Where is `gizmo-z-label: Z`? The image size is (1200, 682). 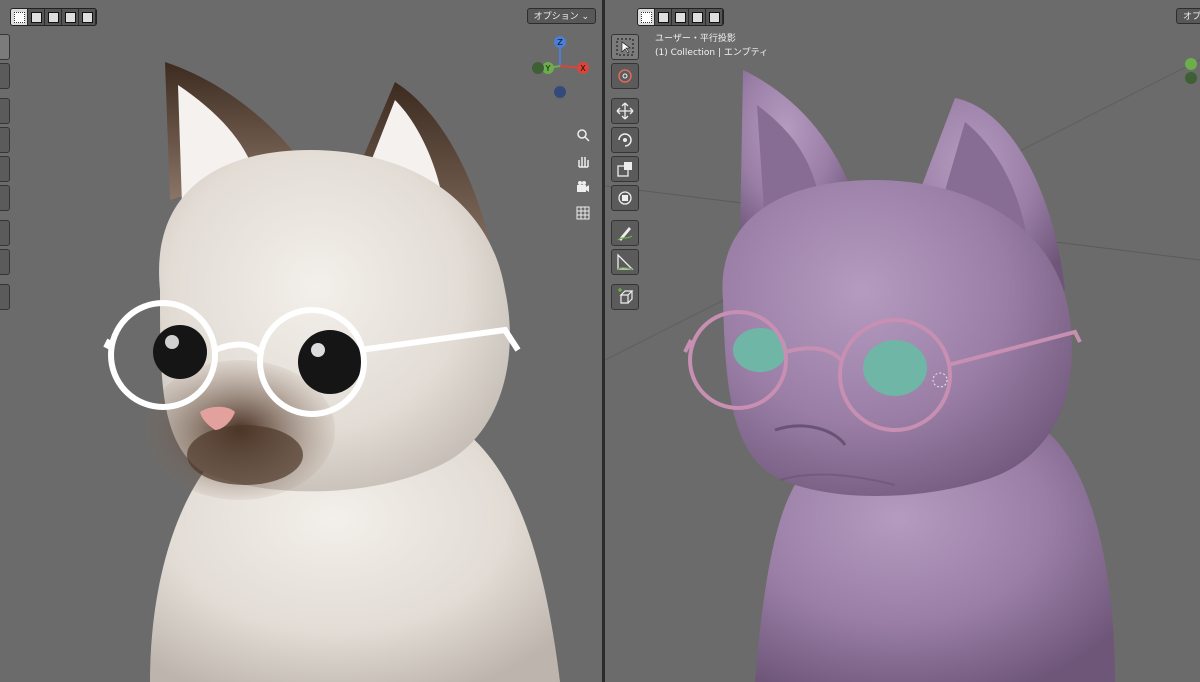
gizmo-z-label: Z is located at coordinates (560, 42).